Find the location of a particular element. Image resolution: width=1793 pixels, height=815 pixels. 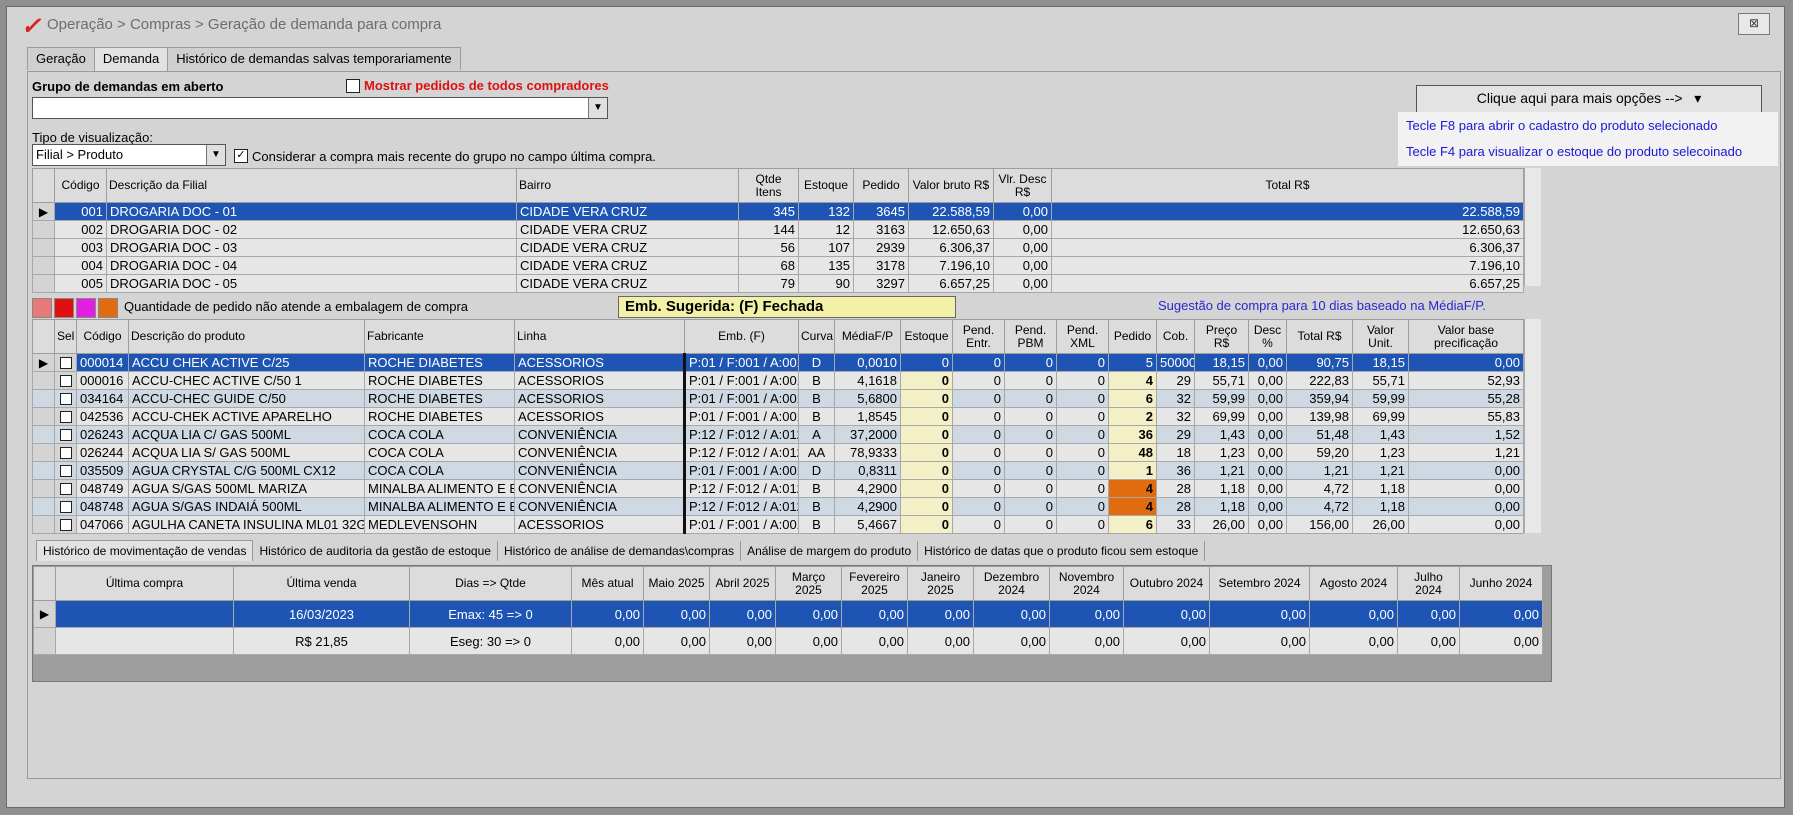

close-button: ⊠ is located at coordinates (1754, 24).